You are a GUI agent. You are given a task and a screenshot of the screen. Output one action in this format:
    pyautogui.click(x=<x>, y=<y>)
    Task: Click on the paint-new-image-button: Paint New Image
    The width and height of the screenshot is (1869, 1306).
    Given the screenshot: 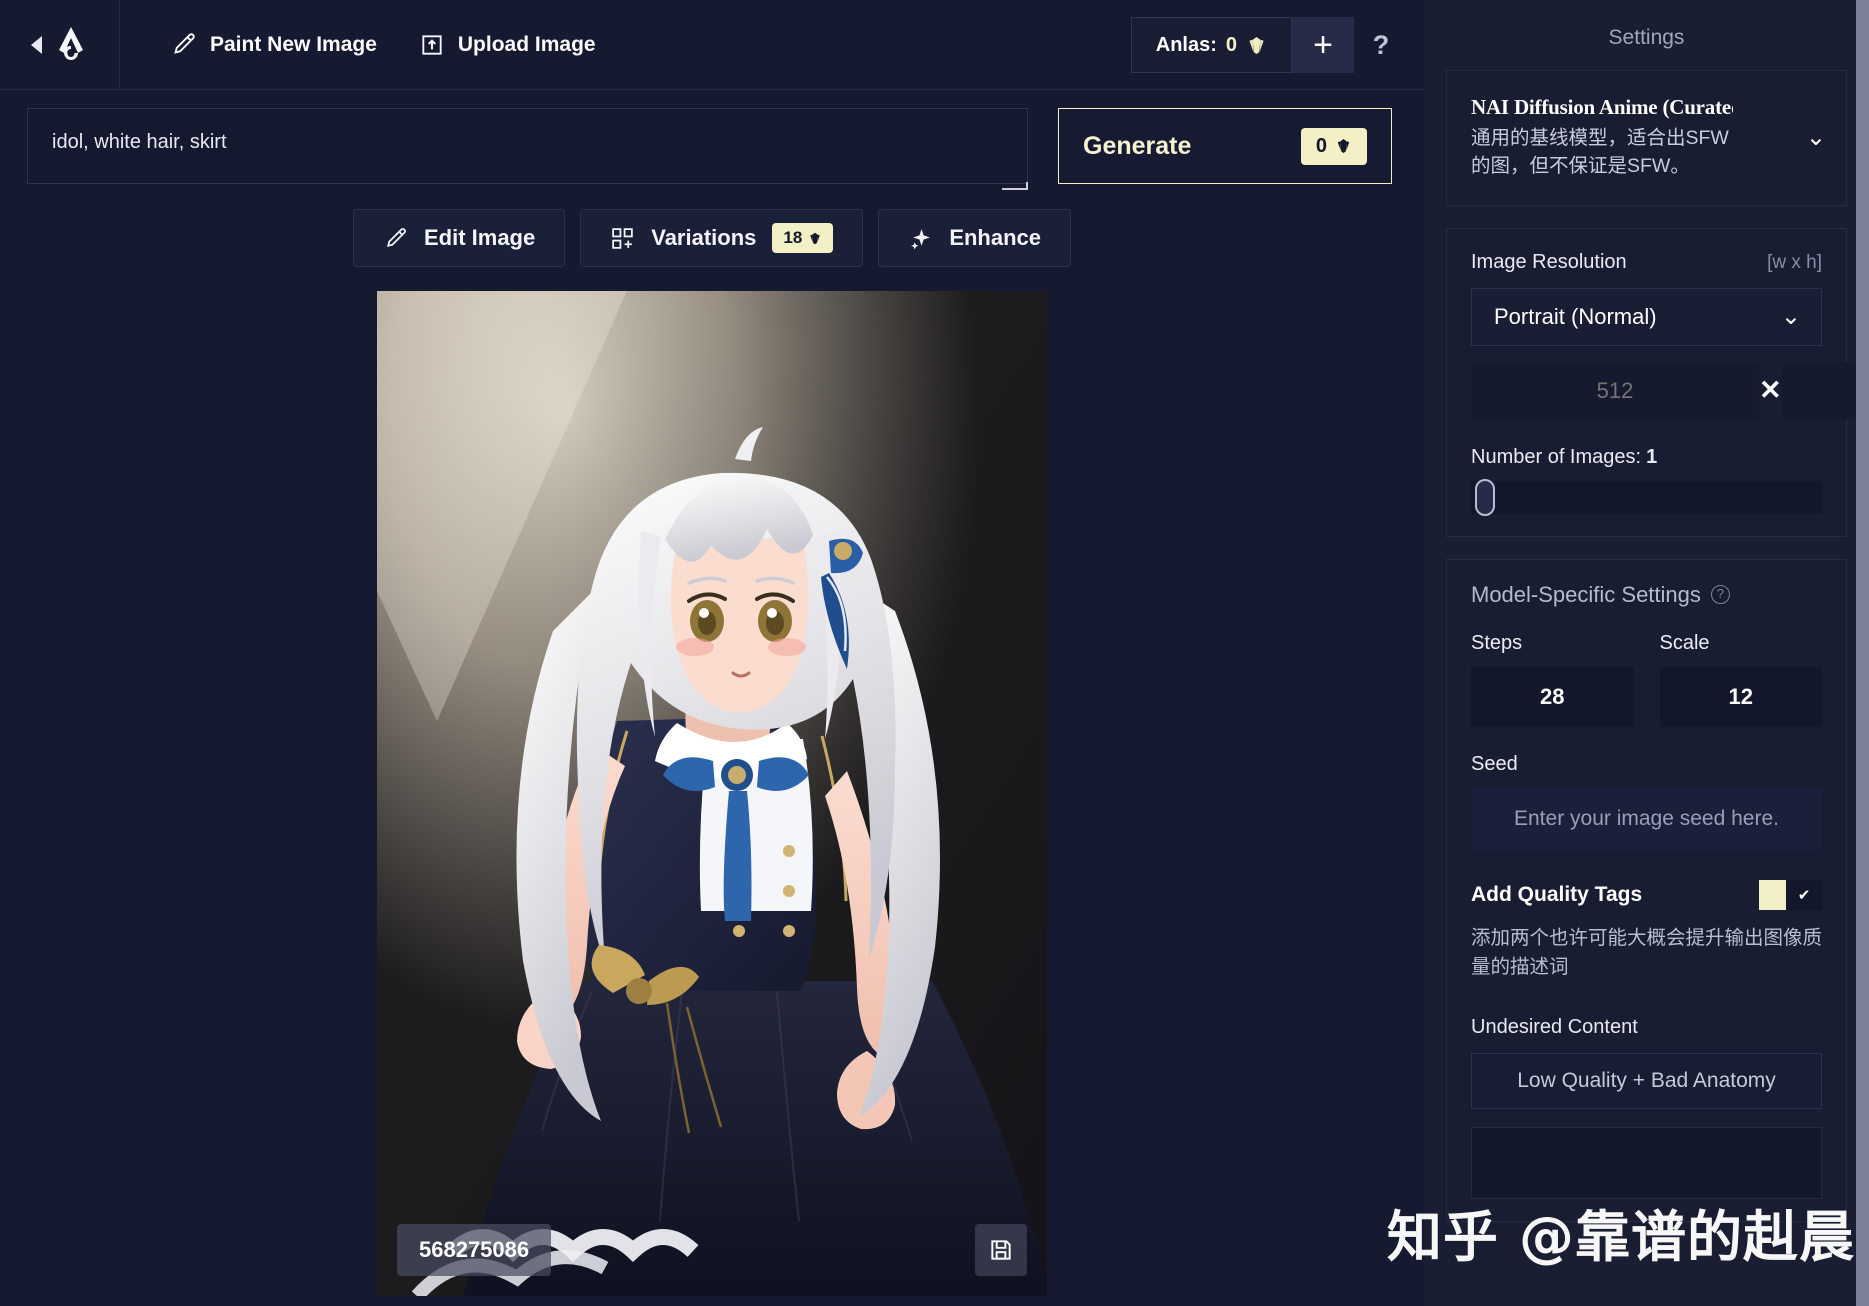 What is the action you would take?
    pyautogui.click(x=273, y=44)
    